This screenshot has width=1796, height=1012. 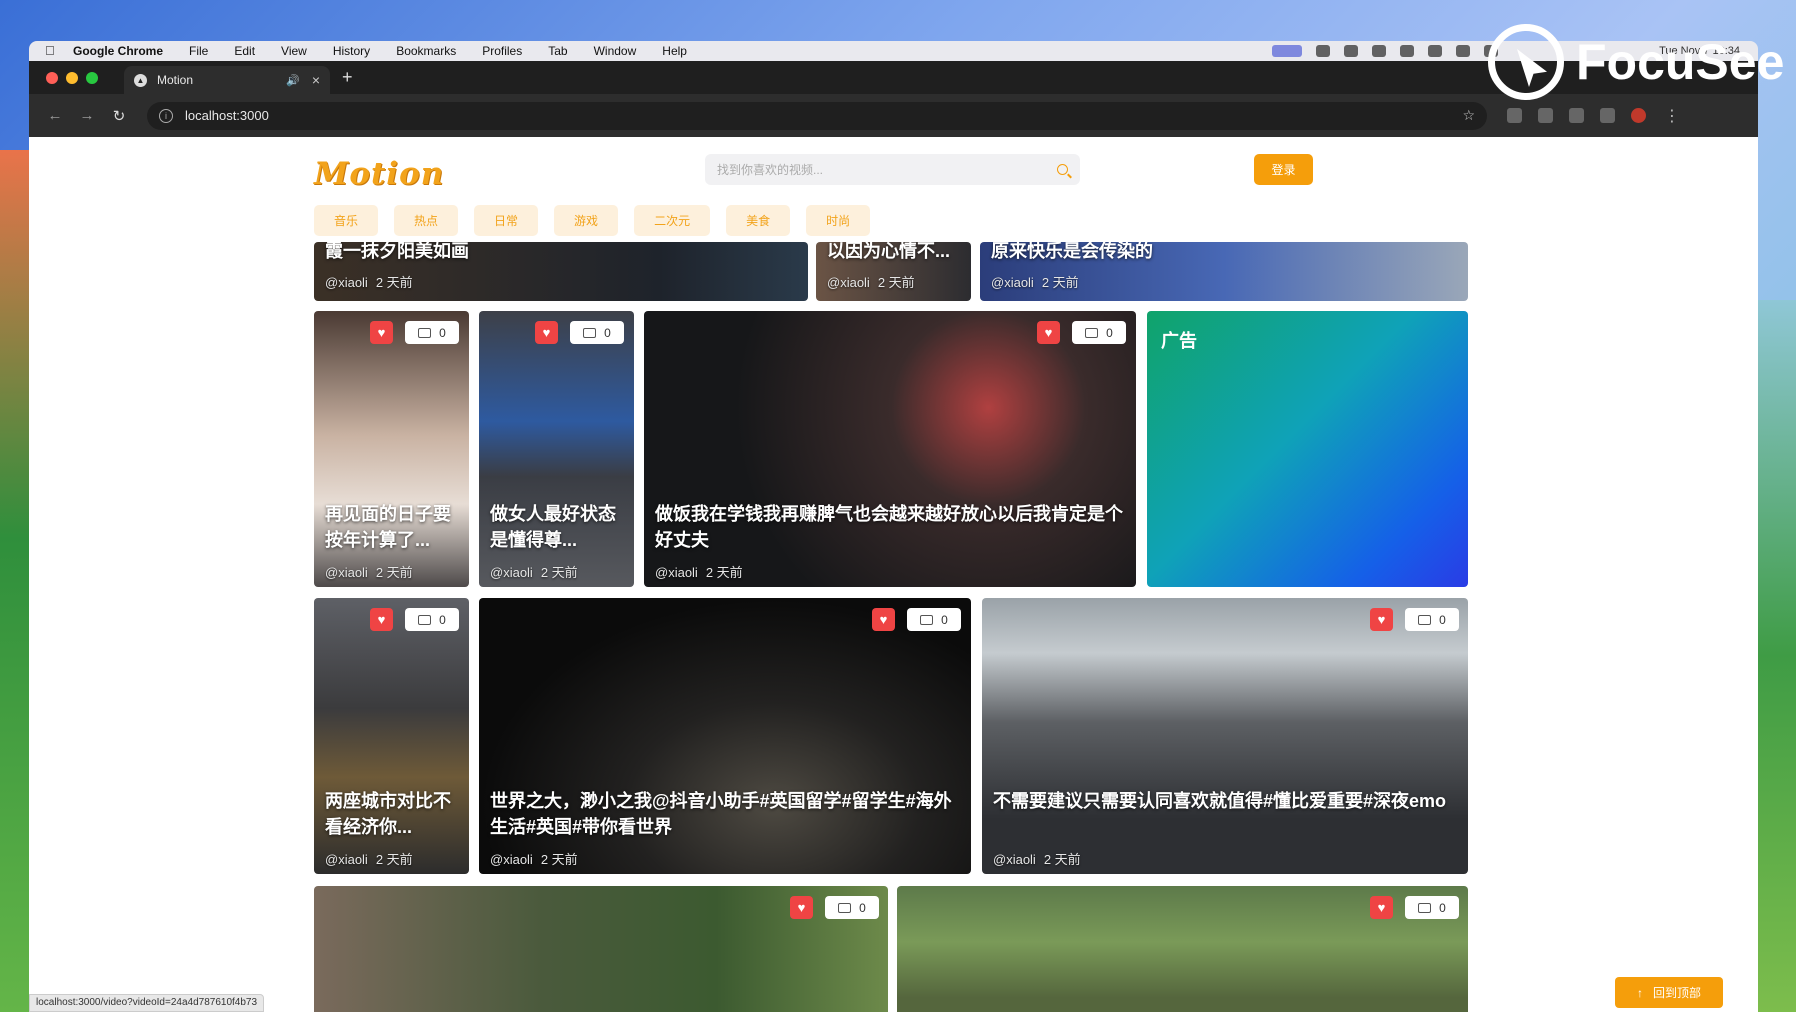 I want to click on category-daily: 日常, so click(x=506, y=220).